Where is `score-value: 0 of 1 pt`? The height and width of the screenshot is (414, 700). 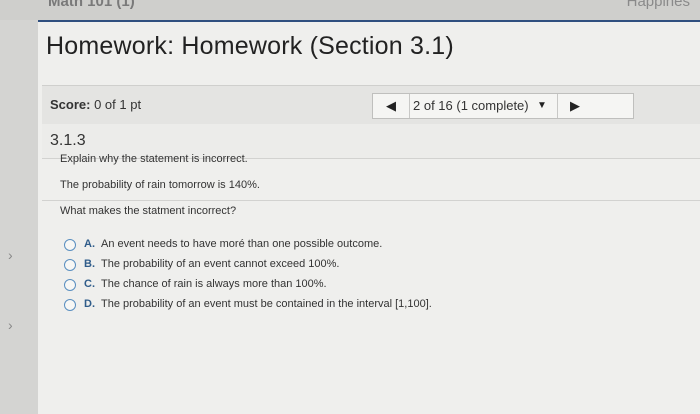 score-value: 0 of 1 pt is located at coordinates (118, 104).